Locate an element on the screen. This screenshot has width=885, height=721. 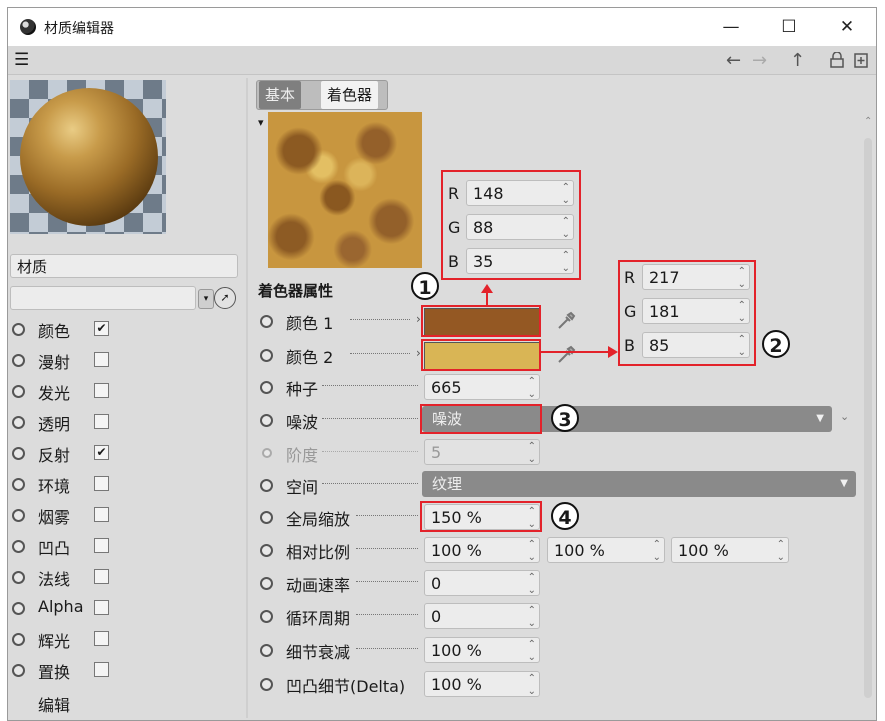
channel-label: 发光 is located at coordinates (54, 393).